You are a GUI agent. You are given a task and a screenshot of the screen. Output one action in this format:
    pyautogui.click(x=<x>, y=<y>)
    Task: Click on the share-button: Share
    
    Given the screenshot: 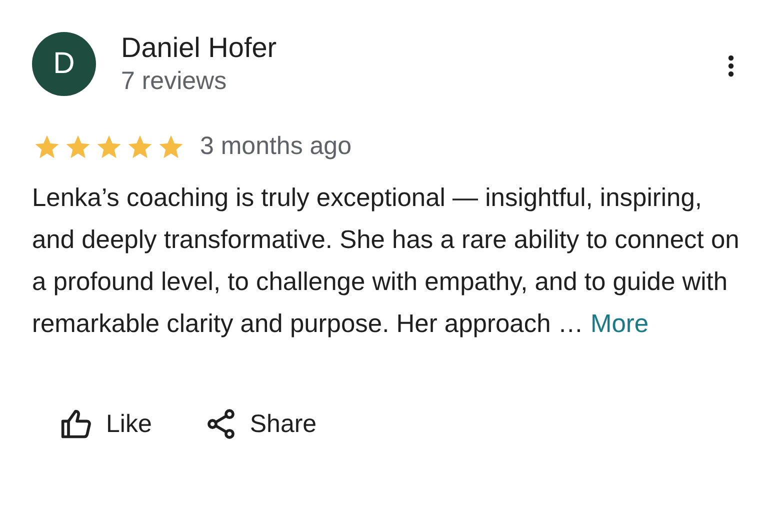 What is the action you would take?
    pyautogui.click(x=260, y=424)
    